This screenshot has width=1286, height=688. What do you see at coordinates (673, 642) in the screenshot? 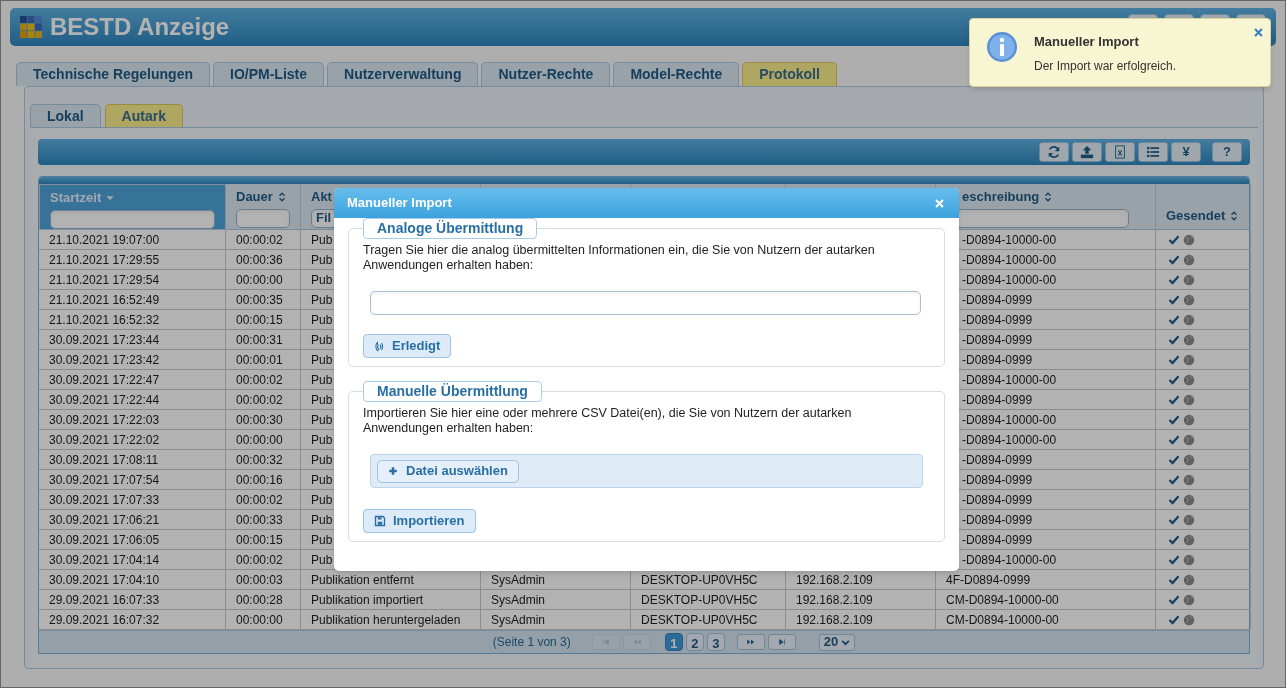
I see `page-button: 1` at bounding box center [673, 642].